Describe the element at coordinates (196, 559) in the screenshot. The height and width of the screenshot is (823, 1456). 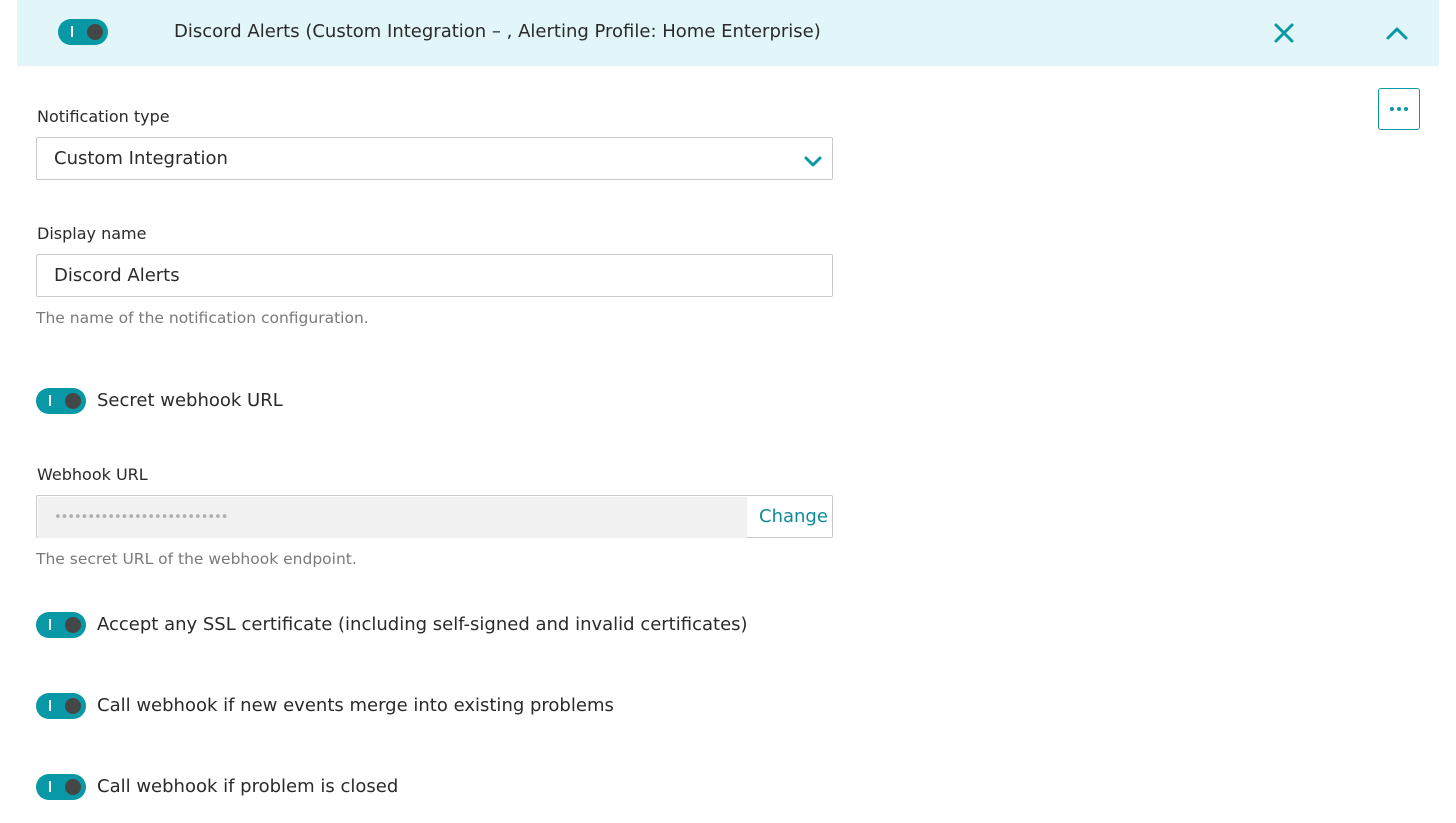
I see `webhook-url-hint: The secret URL of the webhook endpoint.` at that location.